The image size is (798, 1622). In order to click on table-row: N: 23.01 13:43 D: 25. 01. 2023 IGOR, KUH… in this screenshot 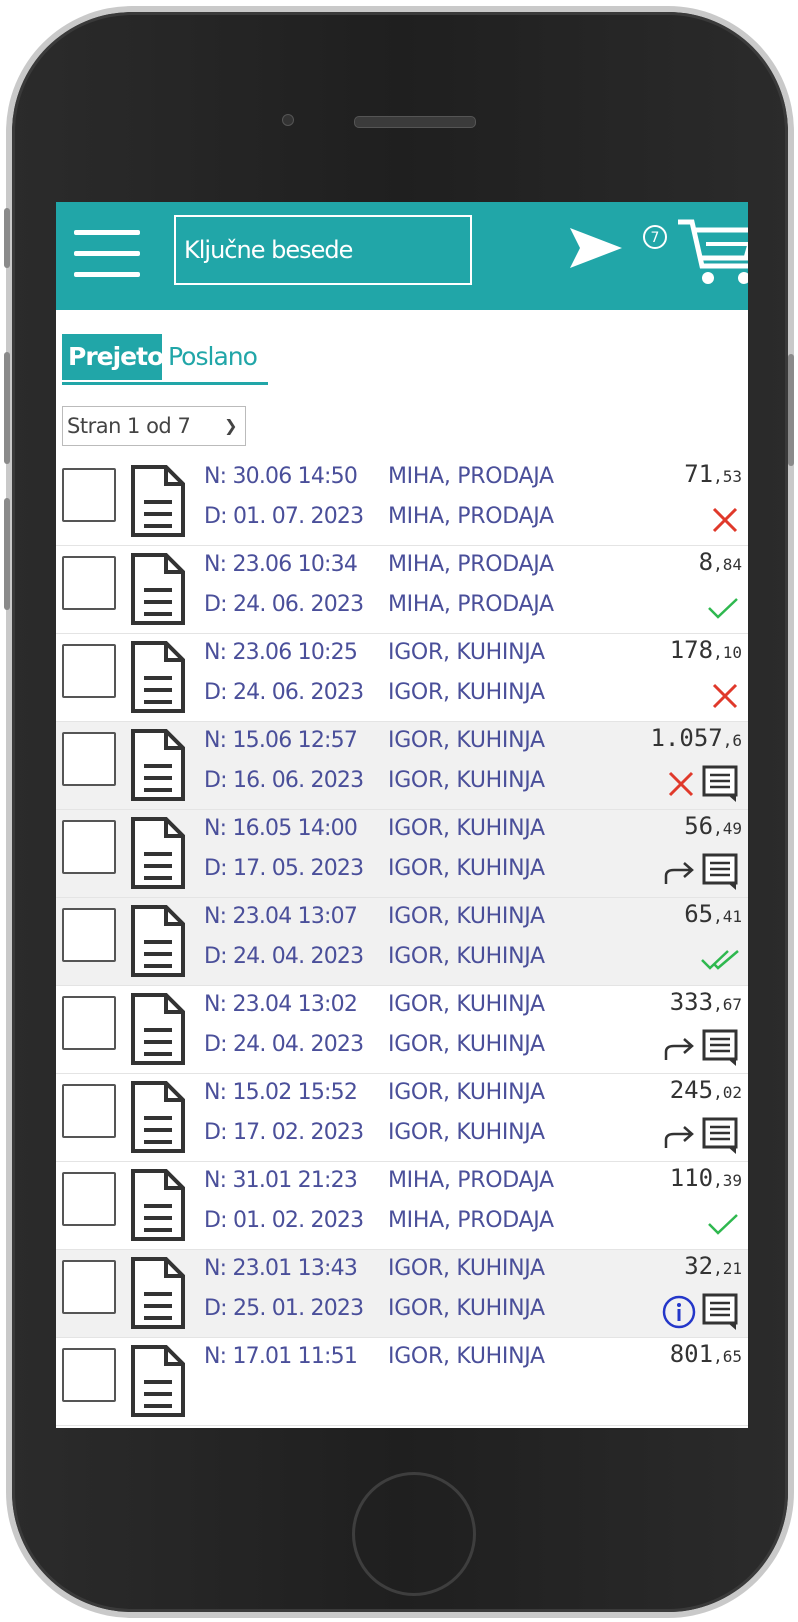, I will do `click(402, 1294)`.